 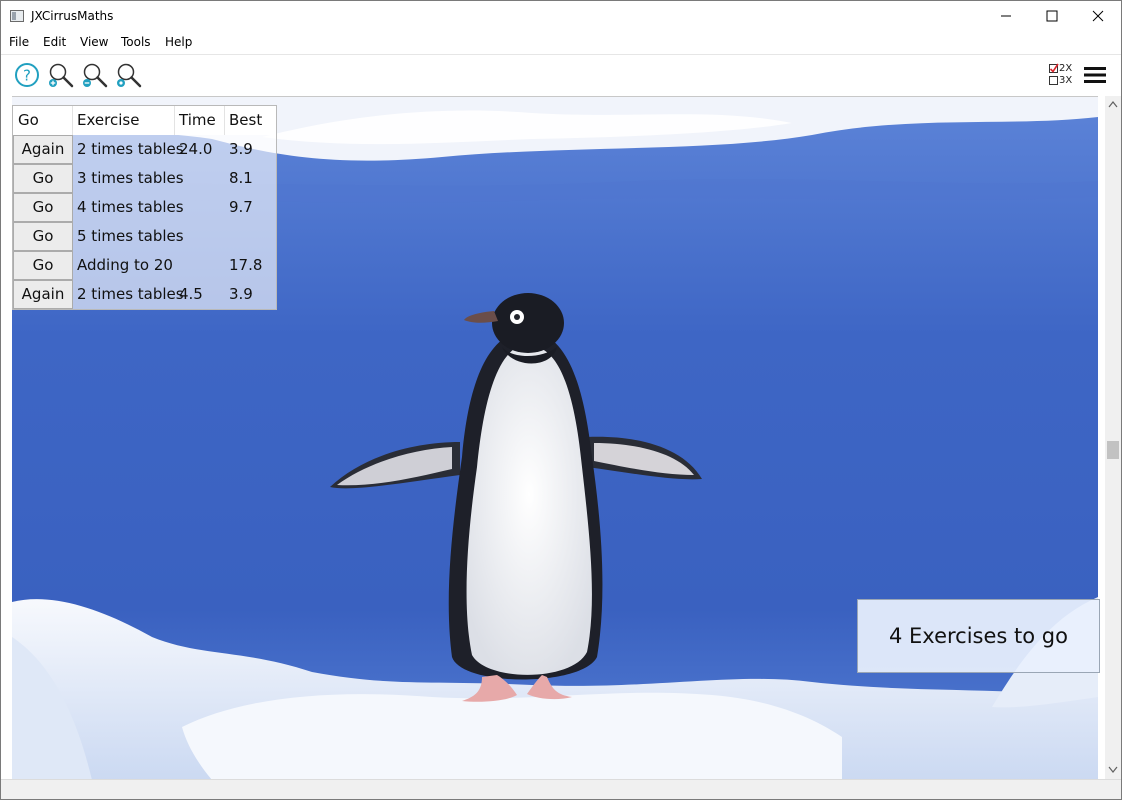 I want to click on zoom-reset-icon, so click(x=129, y=75).